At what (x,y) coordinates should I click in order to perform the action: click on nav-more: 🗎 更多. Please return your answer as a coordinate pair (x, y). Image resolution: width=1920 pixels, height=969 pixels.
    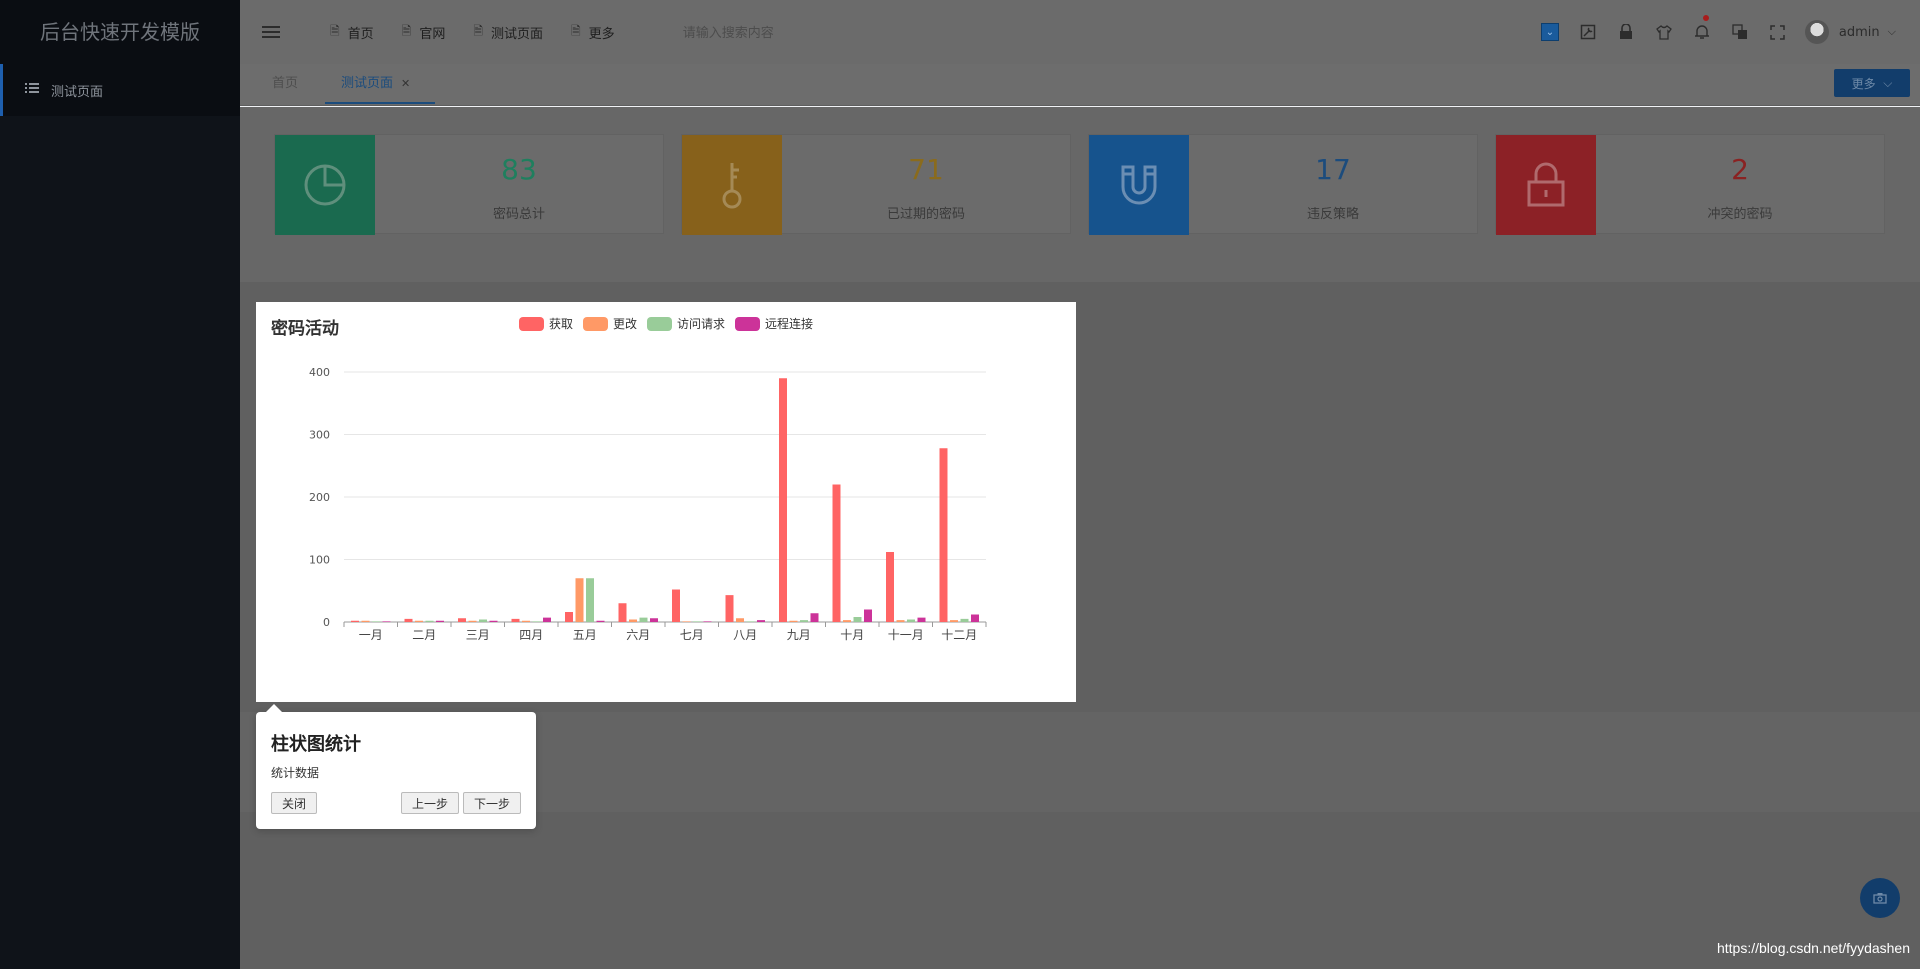
    Looking at the image, I should click on (593, 32).